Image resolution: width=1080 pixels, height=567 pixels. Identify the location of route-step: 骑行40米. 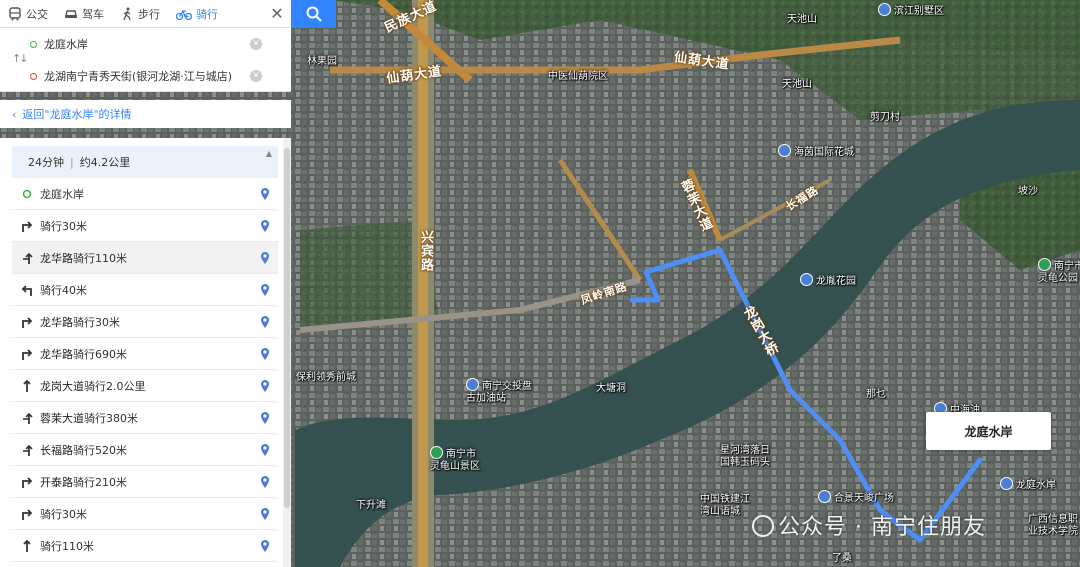
(145, 290).